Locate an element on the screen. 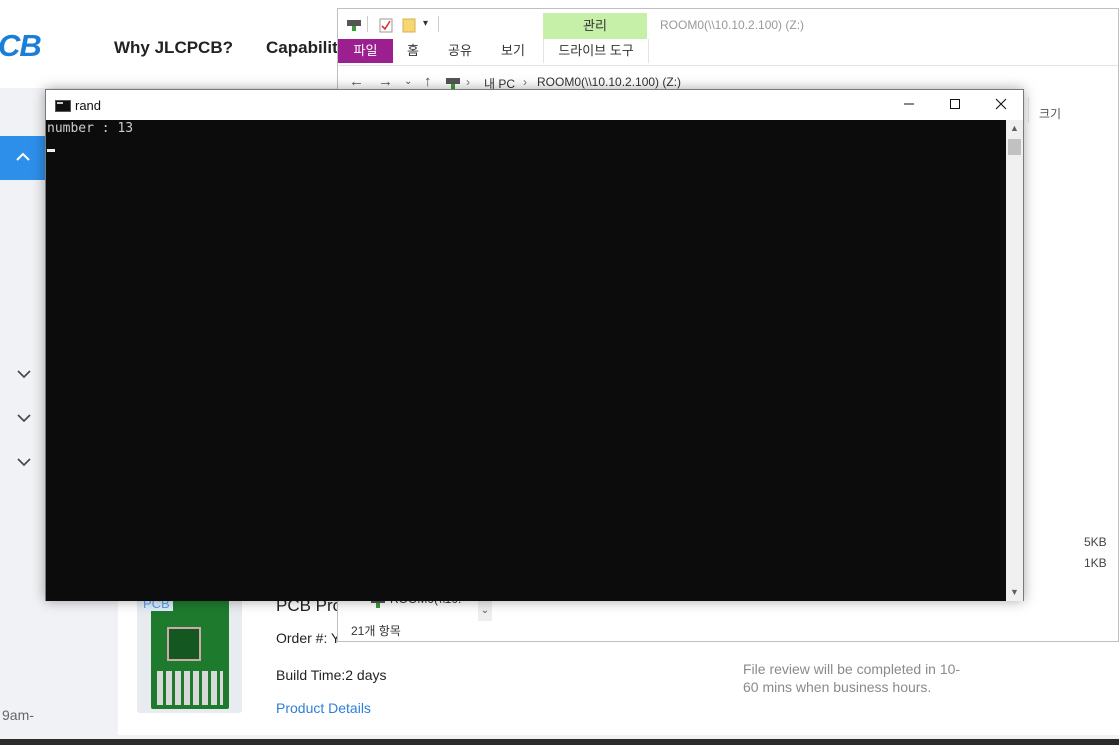 Image resolution: width=1119 pixels, height=745 pixels. business-hours-text: 9am- is located at coordinates (18, 715).